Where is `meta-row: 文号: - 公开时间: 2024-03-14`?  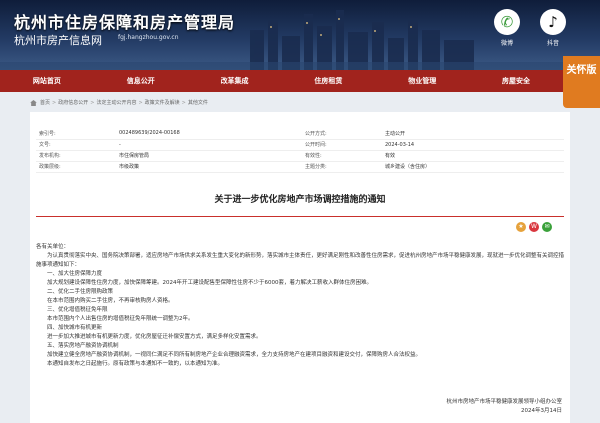
meta-row: 文号: - 公开时间: 2024-03-14 is located at coordinates (300, 145).